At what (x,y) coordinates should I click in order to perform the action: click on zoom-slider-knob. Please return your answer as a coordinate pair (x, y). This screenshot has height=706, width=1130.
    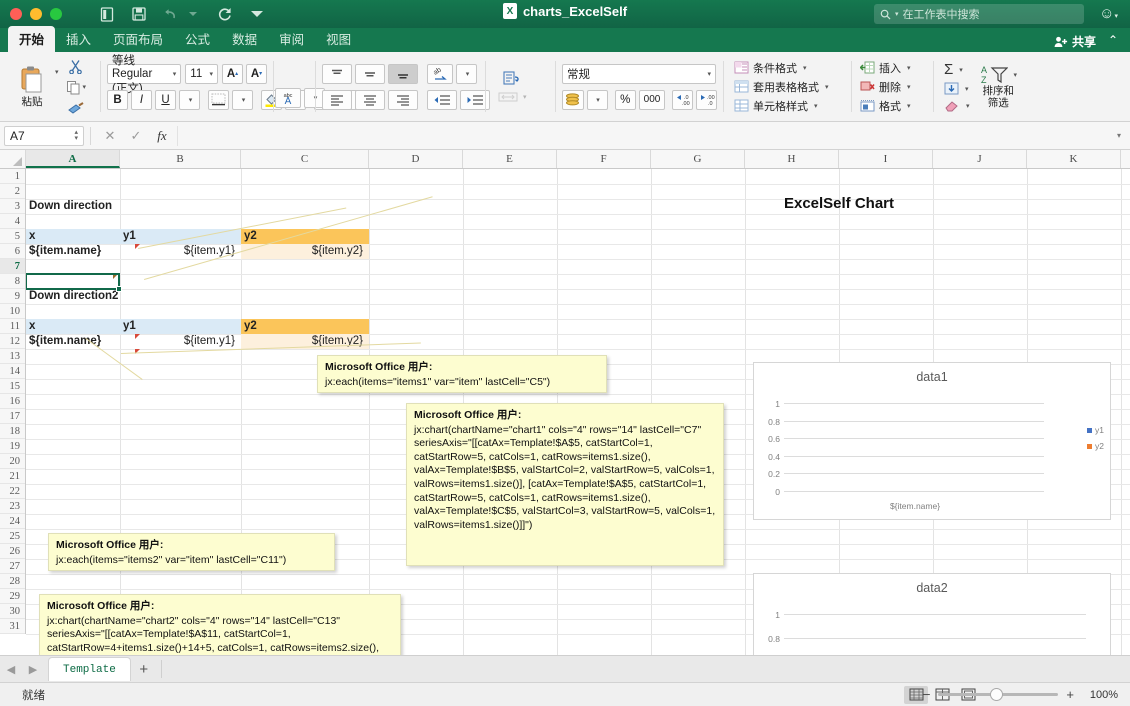
    Looking at the image, I should click on (997, 694).